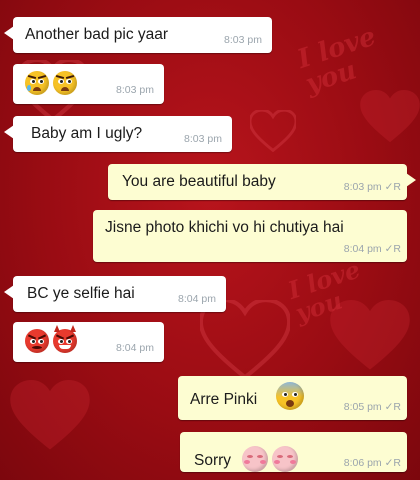  I want to click on message-incoming: Another bad pic yaar 8:03 pm, so click(138, 35).